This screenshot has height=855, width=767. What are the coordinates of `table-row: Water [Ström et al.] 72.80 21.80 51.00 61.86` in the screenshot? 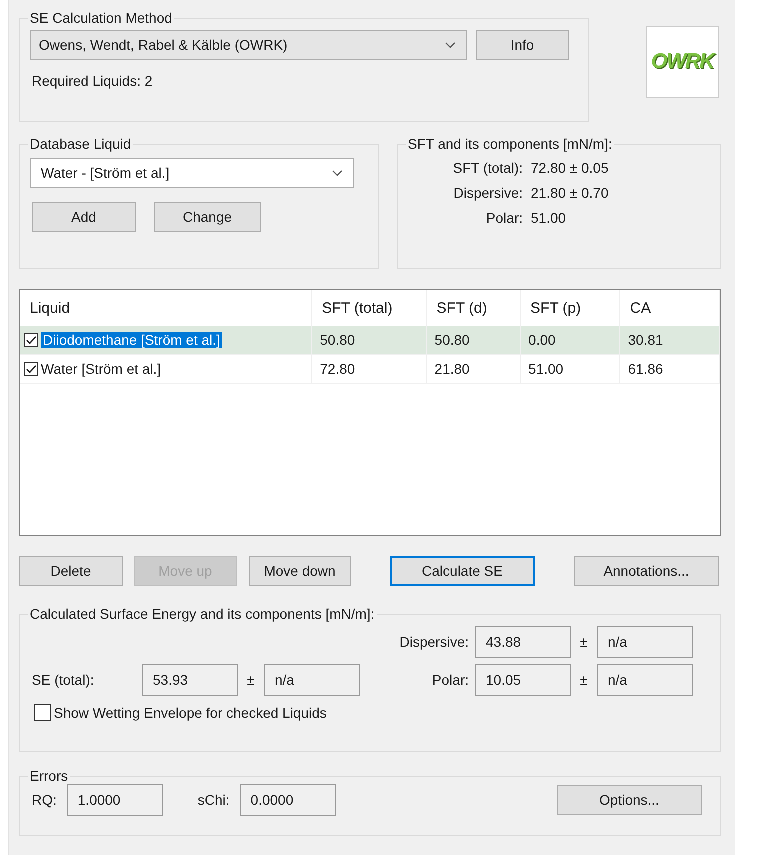 It's located at (370, 369).